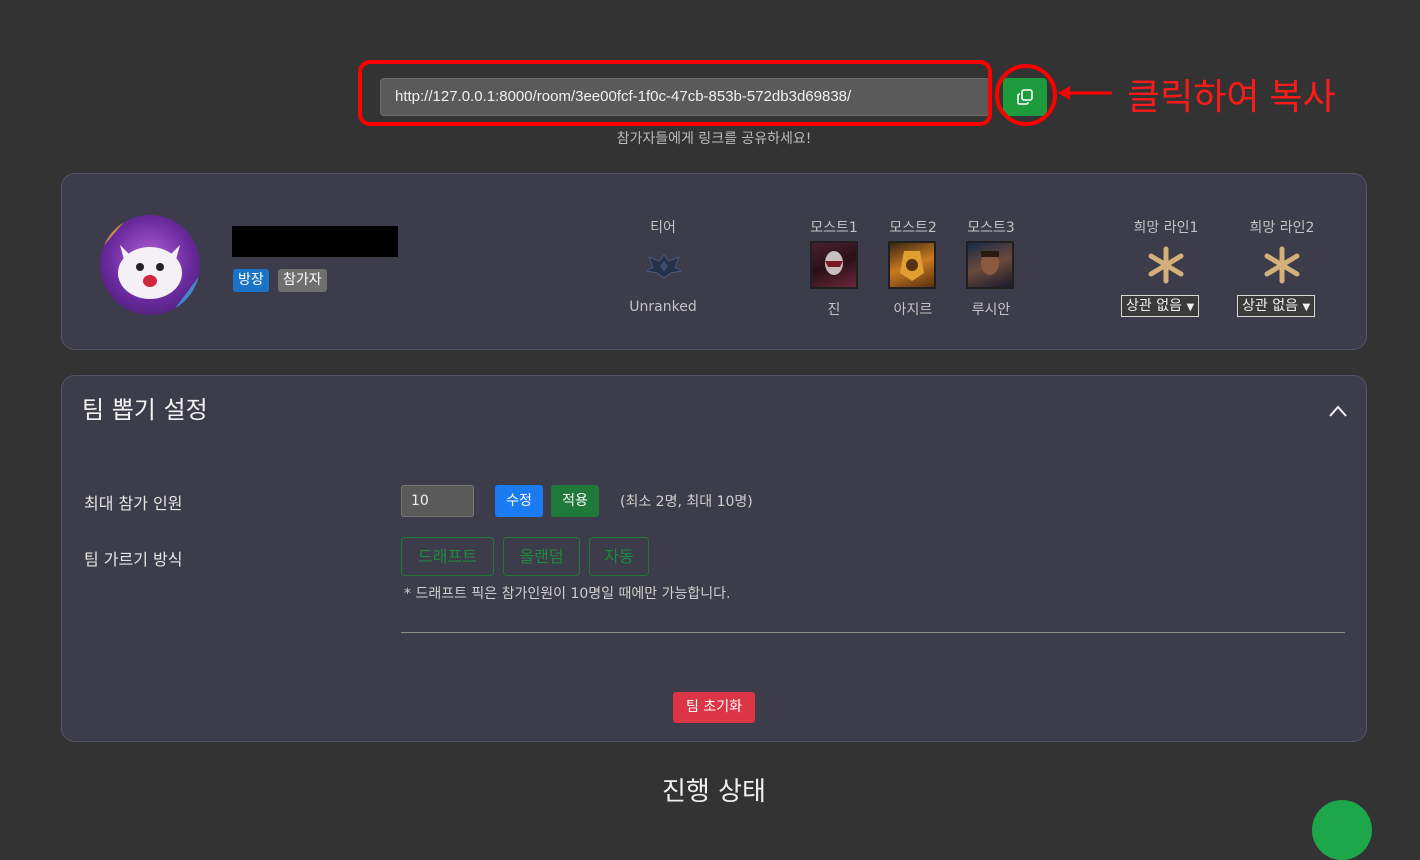 The image size is (1420, 860). Describe the element at coordinates (913, 228) in the screenshot. I see `most2-label: 모스트2` at that location.